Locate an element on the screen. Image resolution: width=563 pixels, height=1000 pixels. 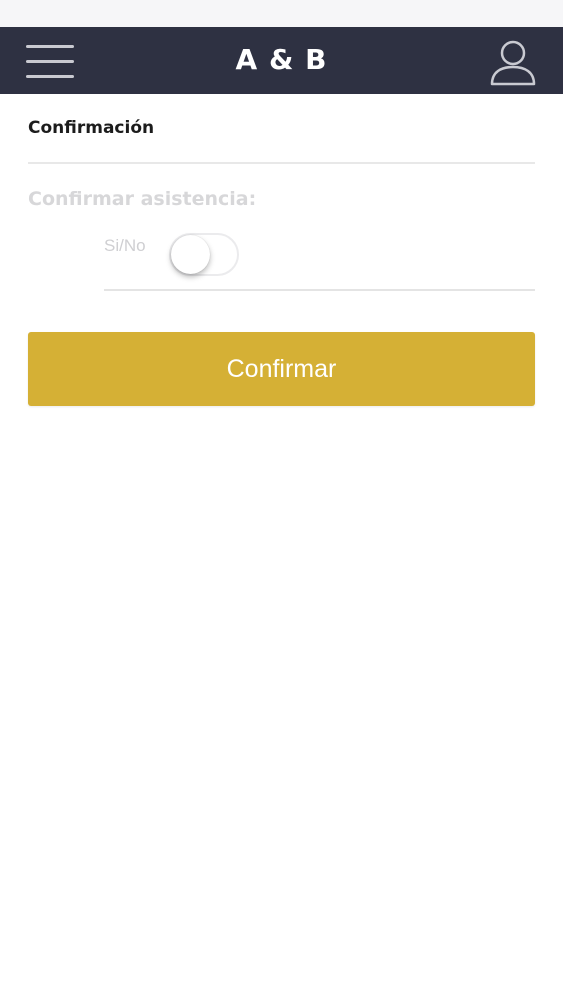
app-title: A & B is located at coordinates (281, 59).